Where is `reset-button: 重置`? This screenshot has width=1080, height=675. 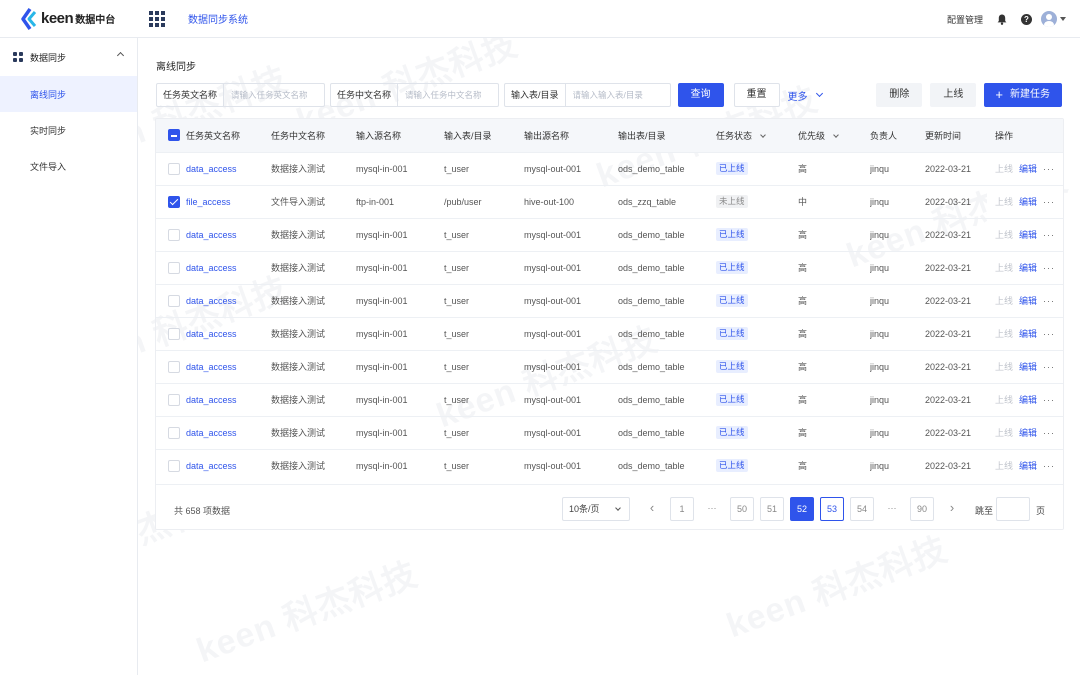
reset-button: 重置 is located at coordinates (756, 95).